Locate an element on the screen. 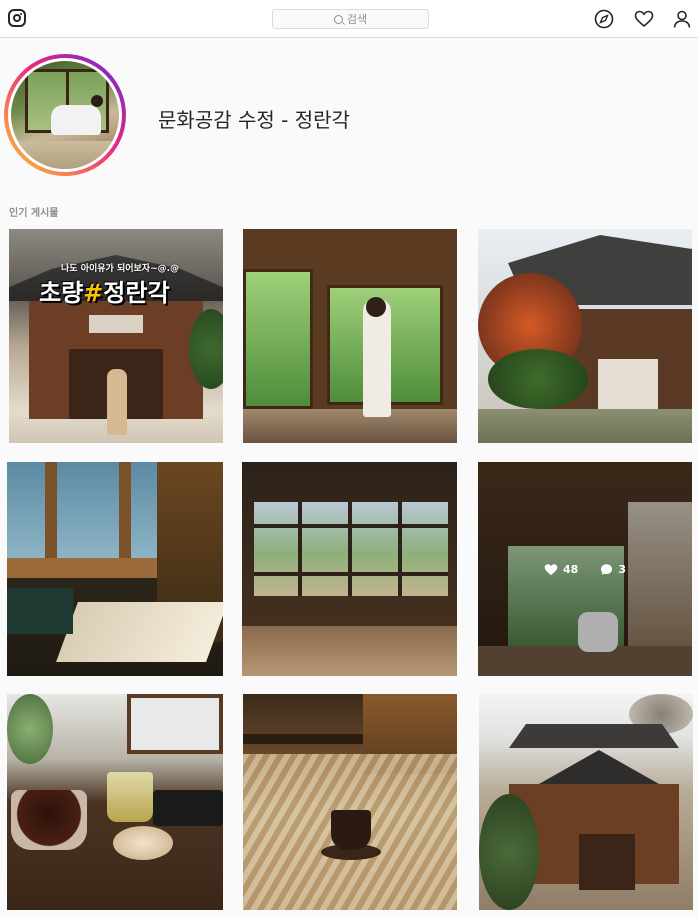 The height and width of the screenshot is (919, 698). likes-count: 48 is located at coordinates (571, 569).